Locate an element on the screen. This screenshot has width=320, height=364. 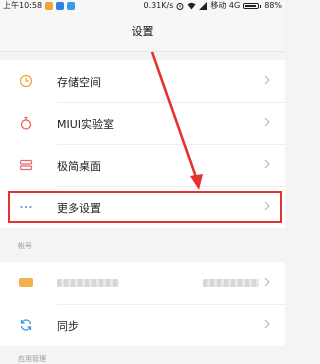
settings-item-label: 极简桌面 is located at coordinates (79, 166).